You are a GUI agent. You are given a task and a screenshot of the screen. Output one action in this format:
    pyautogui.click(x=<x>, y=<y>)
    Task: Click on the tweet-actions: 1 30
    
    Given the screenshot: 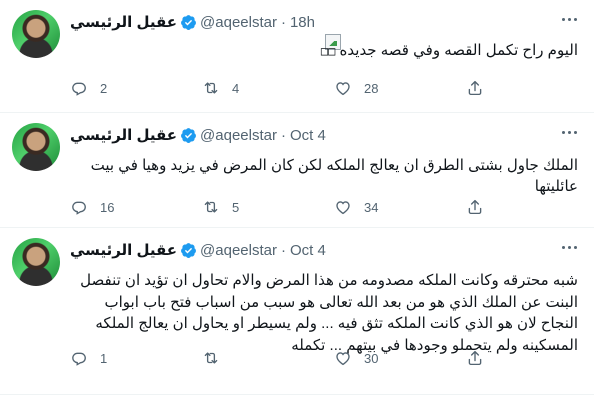 What is the action you would take?
    pyautogui.click(x=300, y=358)
    